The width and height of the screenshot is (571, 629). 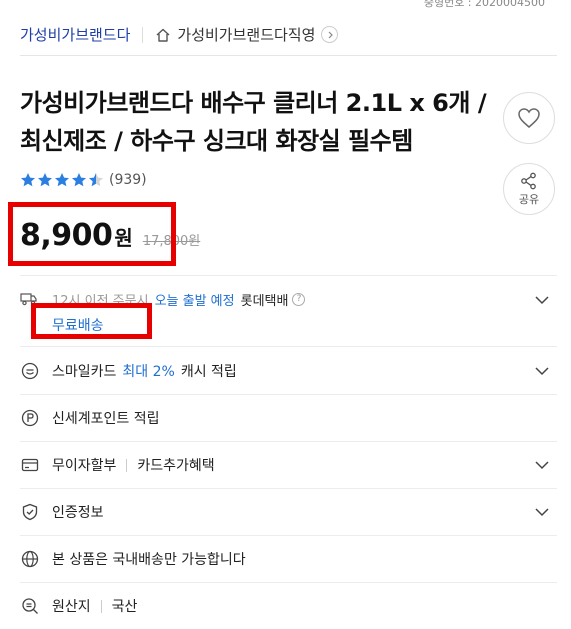 I want to click on card-benefit-label: 카드추가혜택, so click(x=176, y=466).